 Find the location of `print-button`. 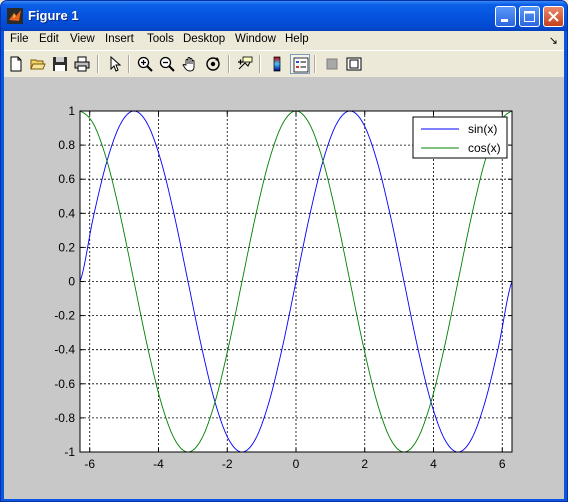

print-button is located at coordinates (82, 64).